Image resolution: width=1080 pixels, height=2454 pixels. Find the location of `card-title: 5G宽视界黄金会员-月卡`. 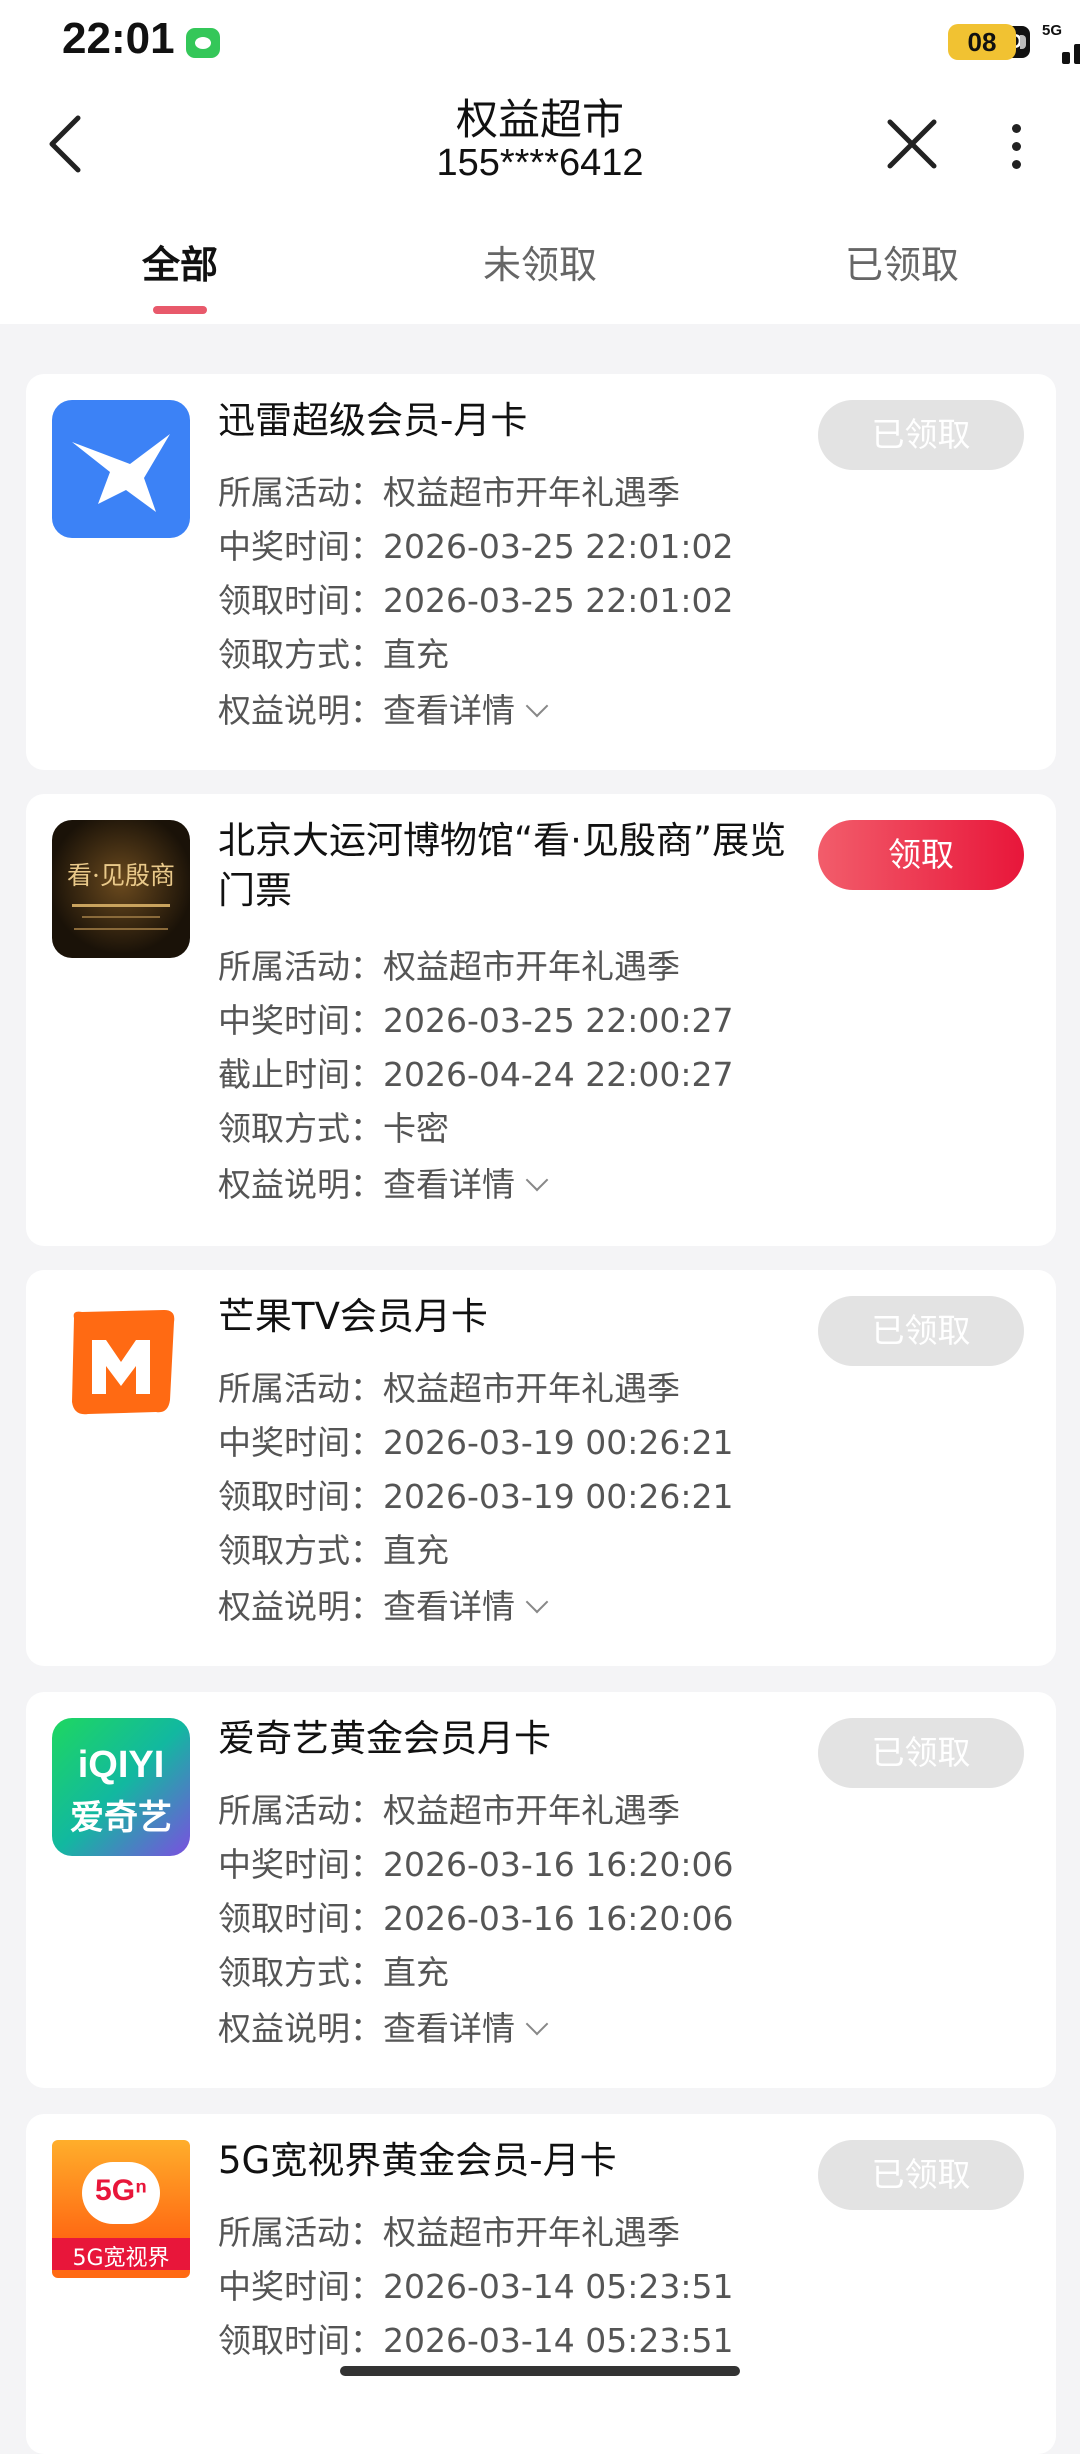

card-title: 5G宽视界黄金会员-月卡 is located at coordinates (417, 2160).